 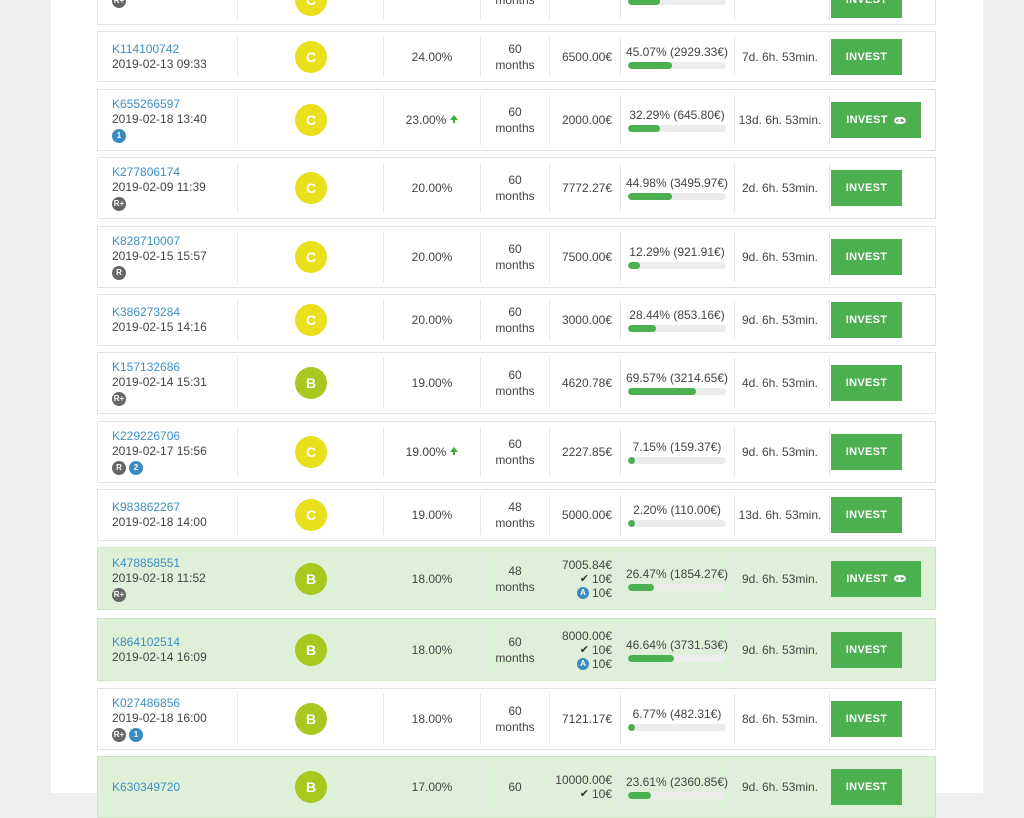 I want to click on interest-rate-cell, so click(x=432, y=12).